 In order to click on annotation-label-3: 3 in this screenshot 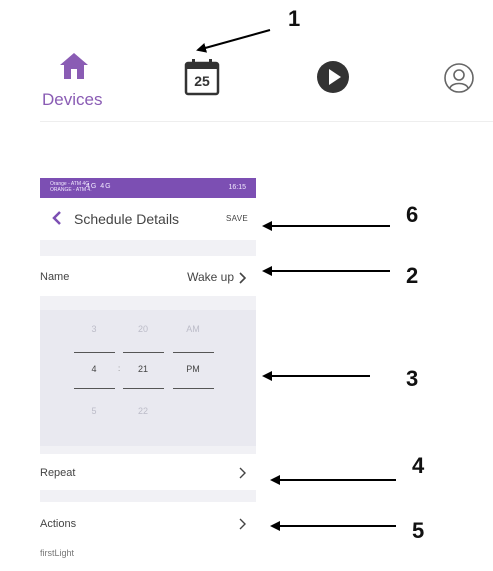, I will do `click(412, 378)`.